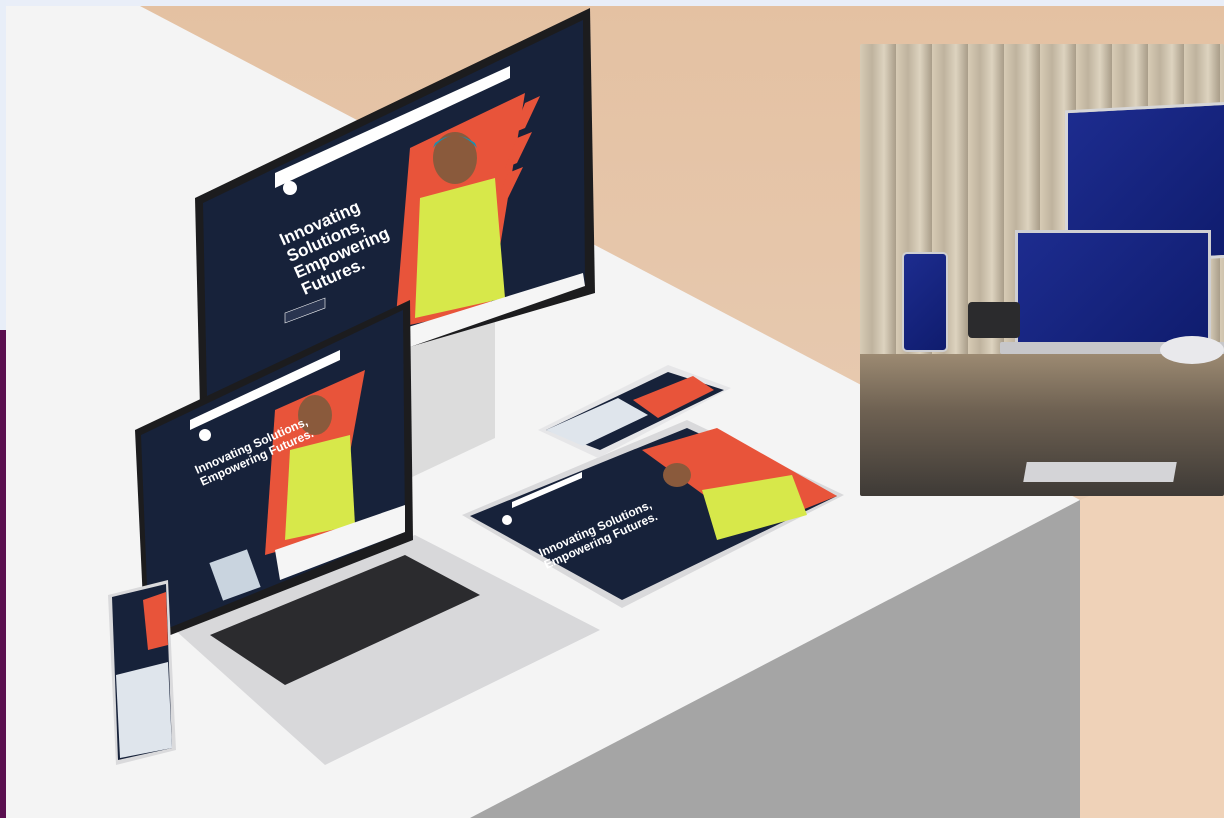 The height and width of the screenshot is (818, 1224). I want to click on phone-portrait-frame, so click(142, 672).